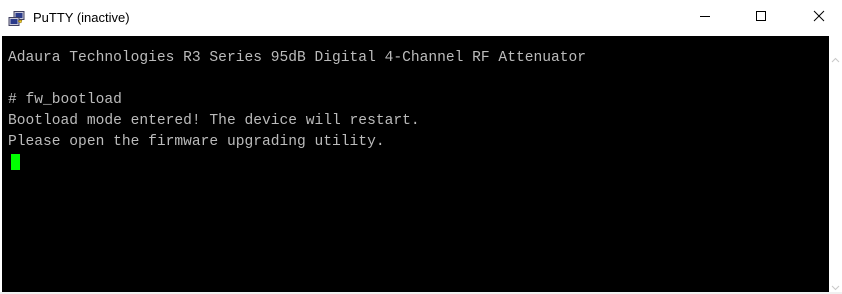  What do you see at coordinates (15, 162) in the screenshot?
I see `text-cursor` at bounding box center [15, 162].